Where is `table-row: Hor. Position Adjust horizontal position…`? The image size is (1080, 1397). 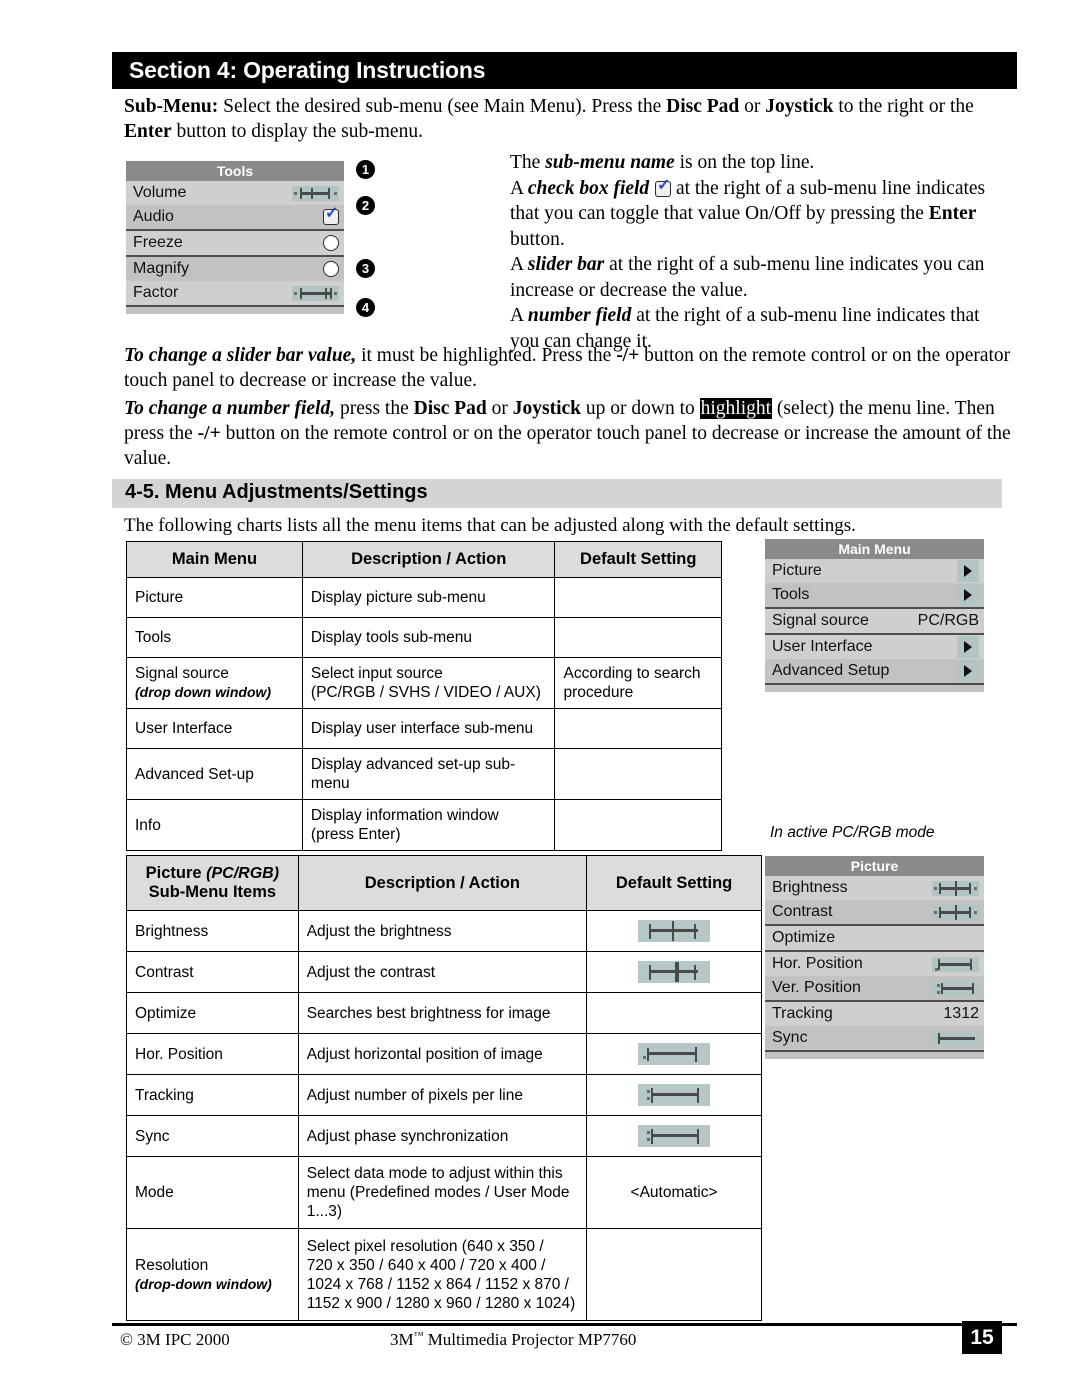 table-row: Hor. Position Adjust horizontal position… is located at coordinates (444, 1054).